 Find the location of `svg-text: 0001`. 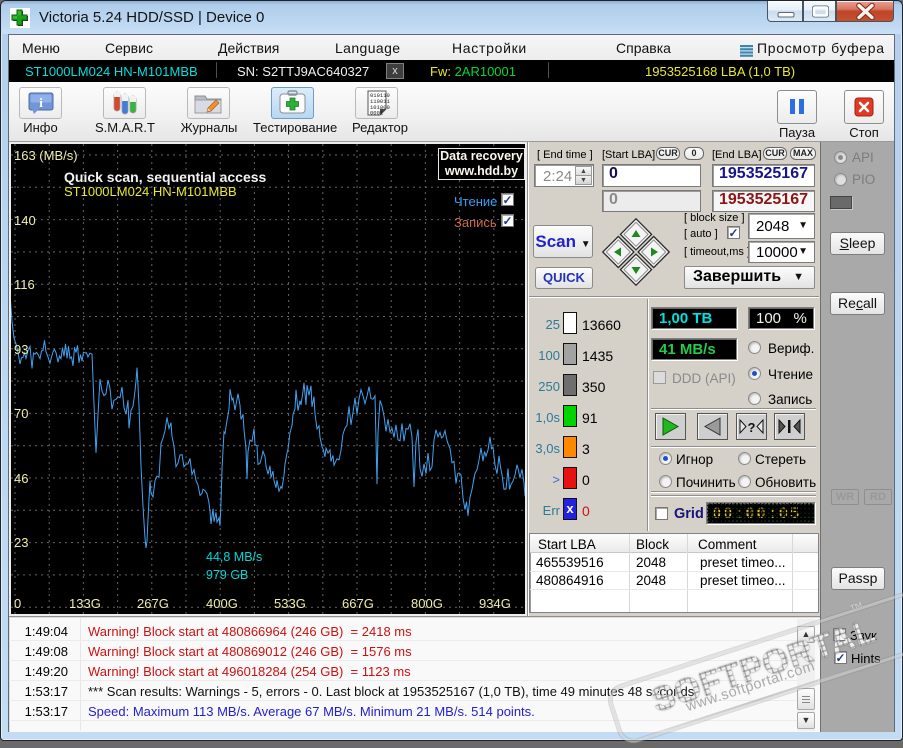

svg-text: 0001 is located at coordinates (377, 113).